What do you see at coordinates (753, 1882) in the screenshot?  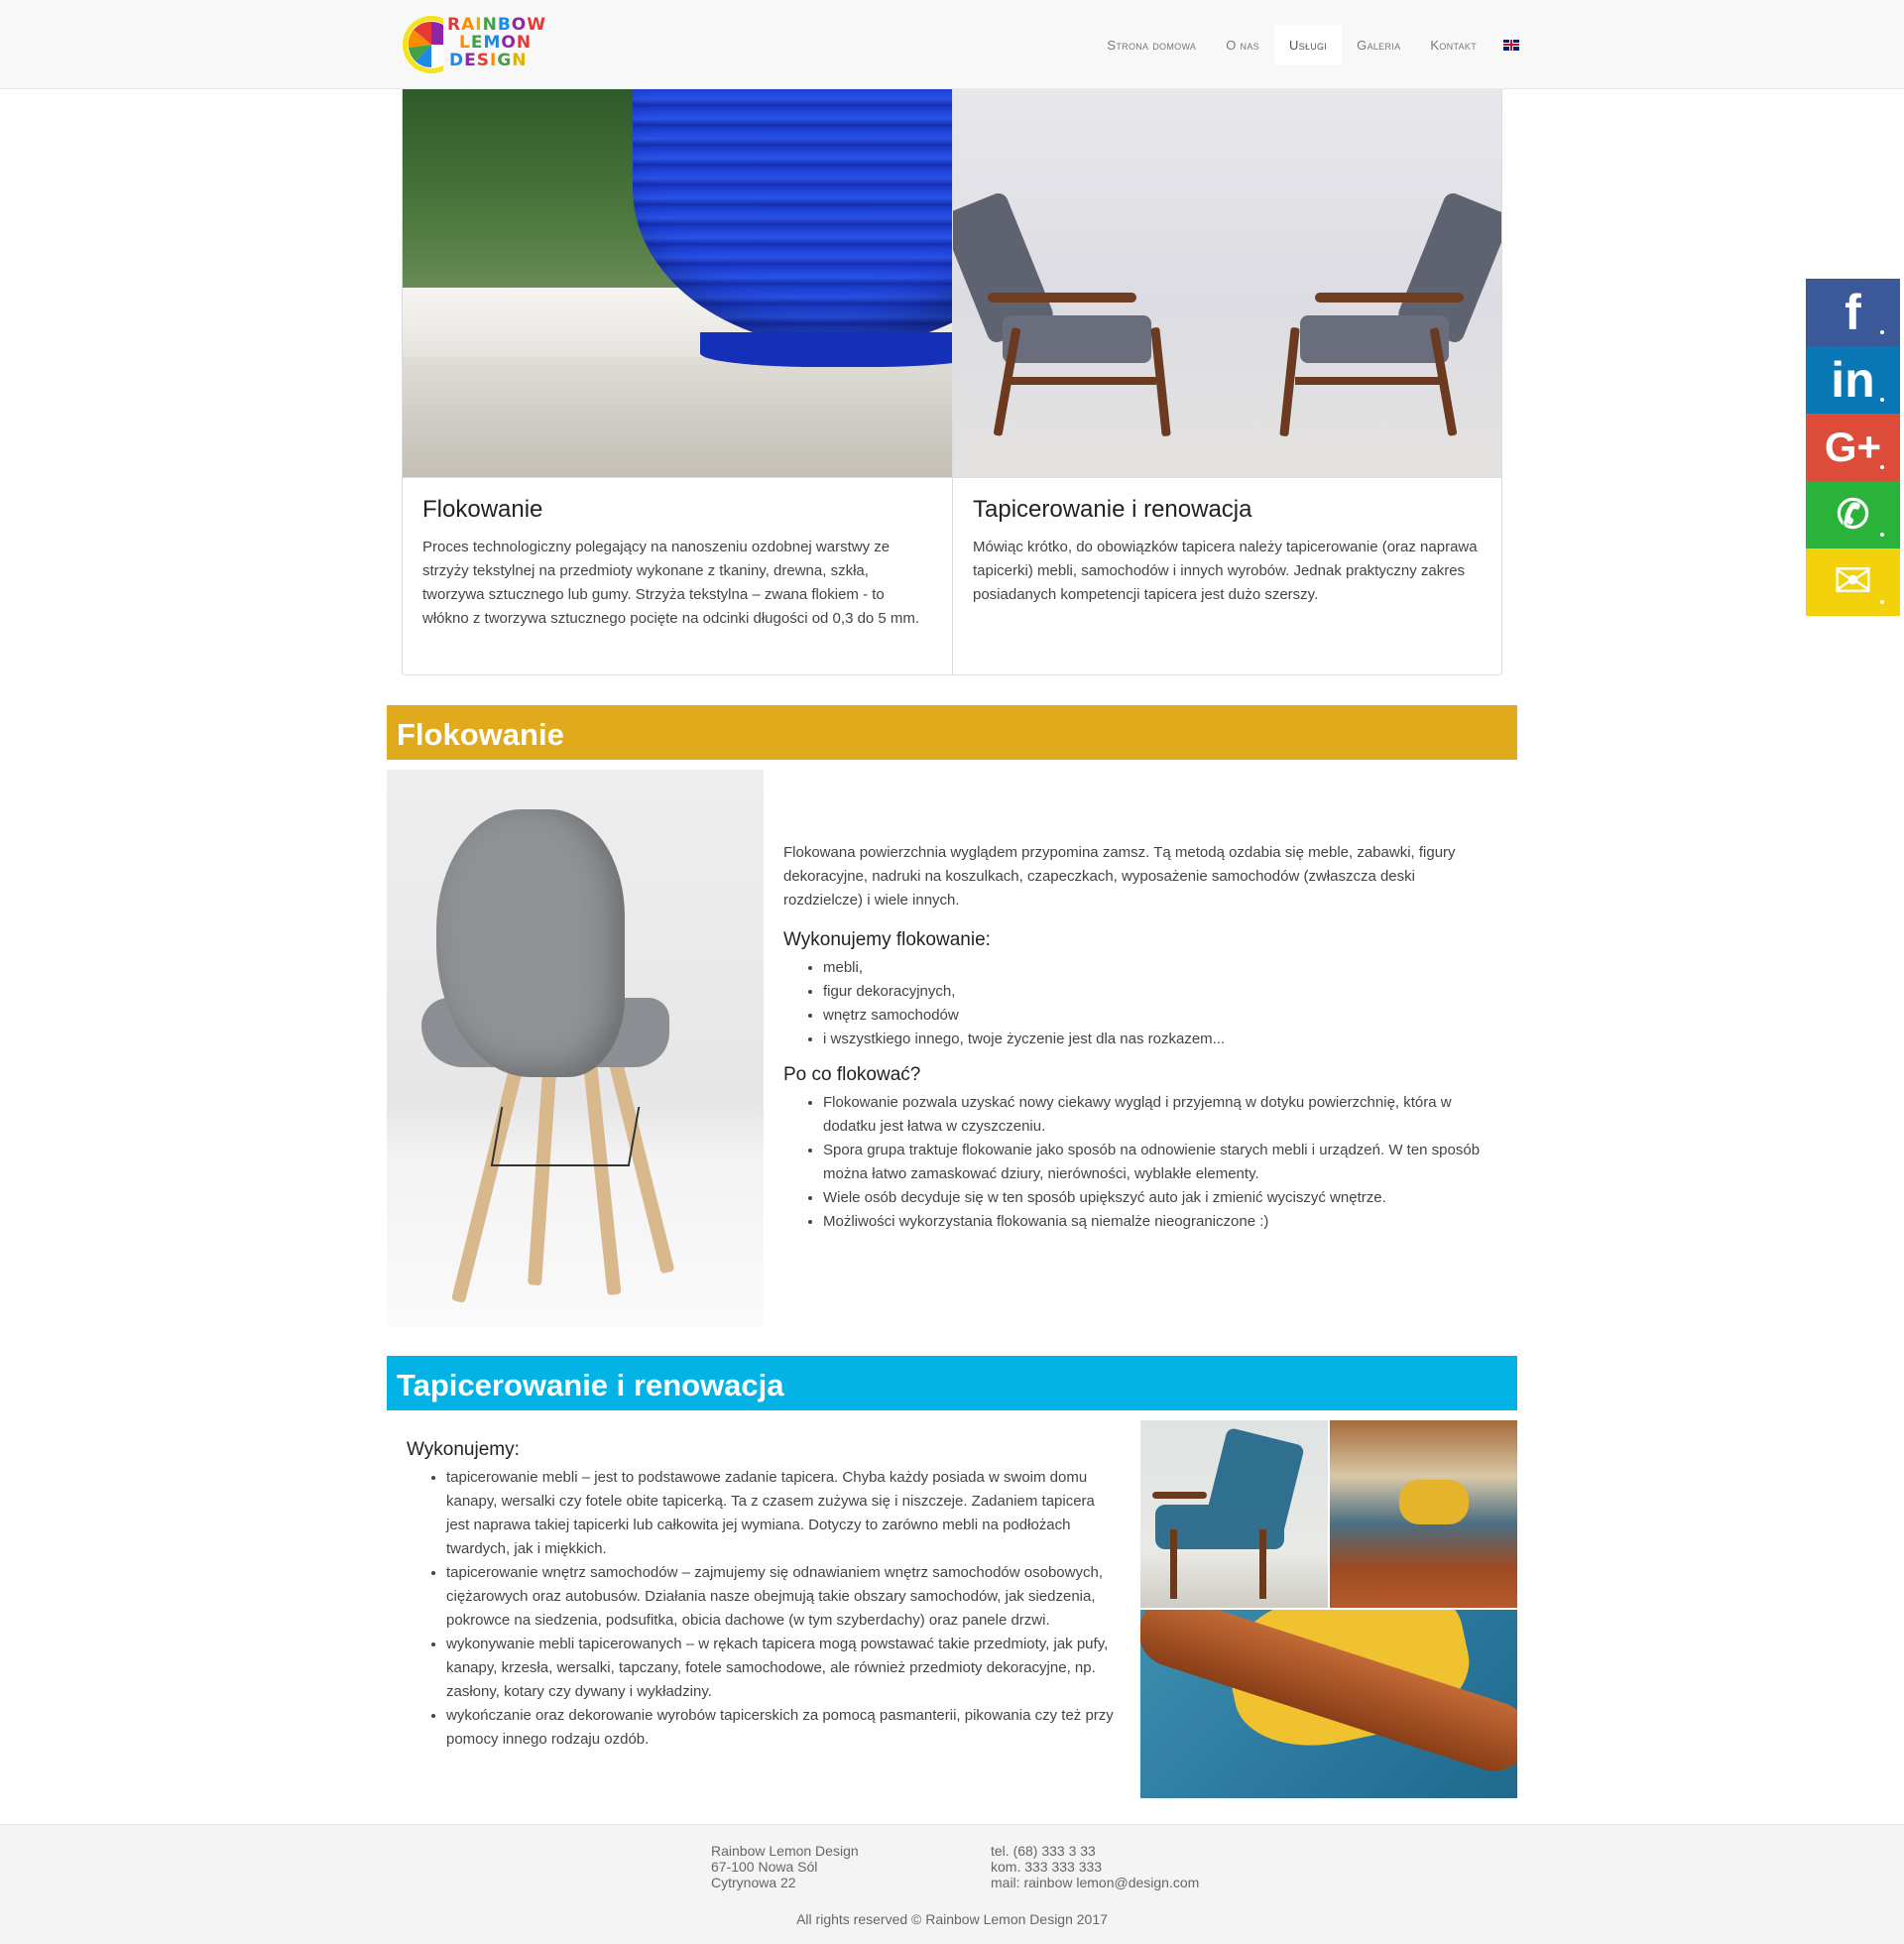 I see `footer-address-line-2: Cytrynowa 22` at bounding box center [753, 1882].